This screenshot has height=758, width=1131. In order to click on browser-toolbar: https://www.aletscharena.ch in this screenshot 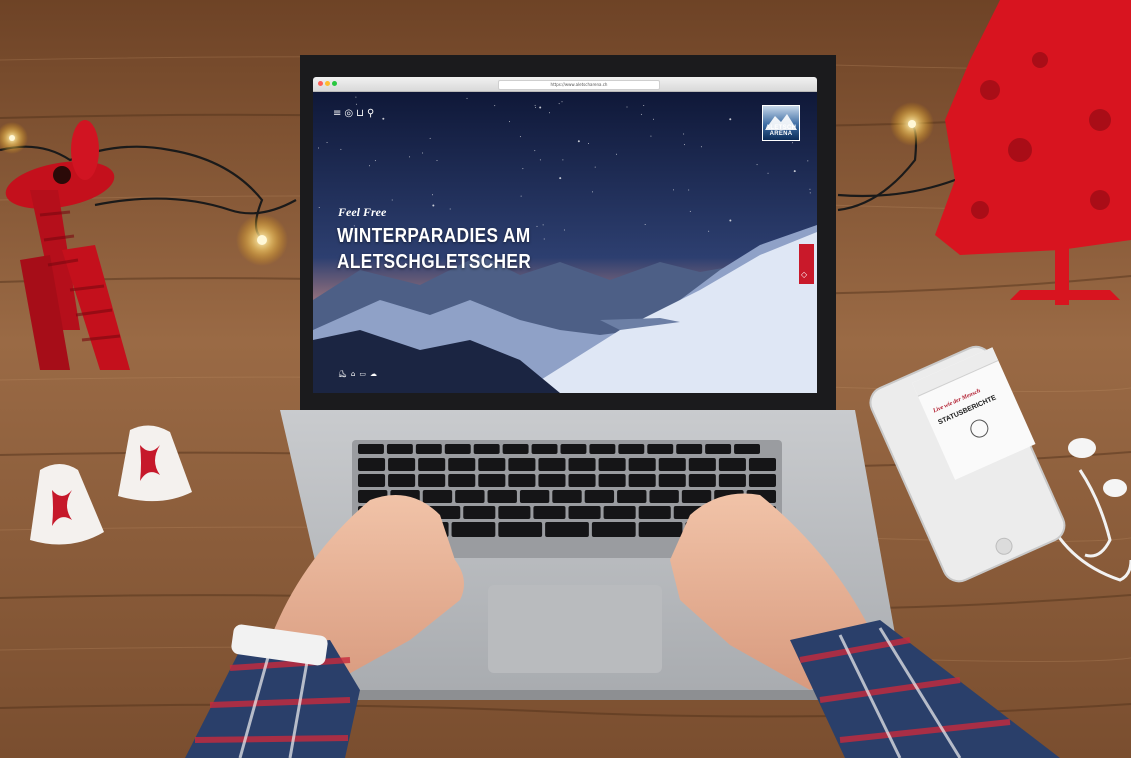, I will do `click(565, 84)`.